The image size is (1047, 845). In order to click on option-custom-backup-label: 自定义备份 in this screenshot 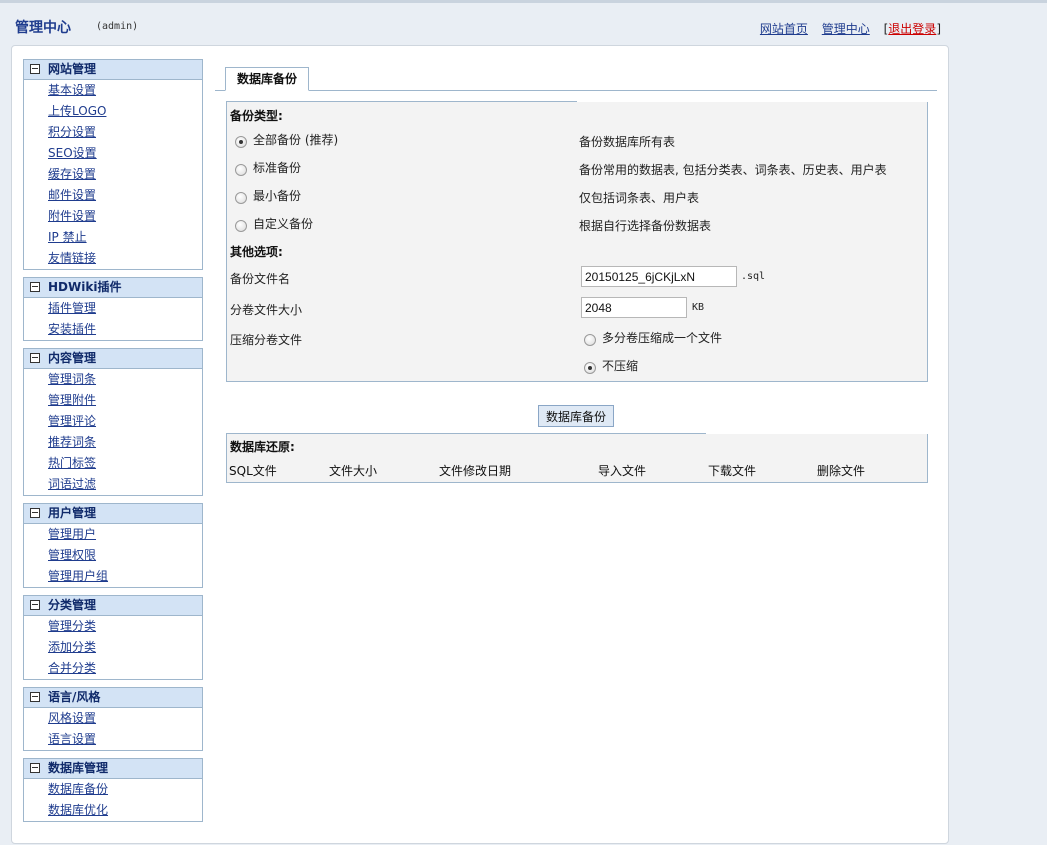, I will do `click(283, 224)`.